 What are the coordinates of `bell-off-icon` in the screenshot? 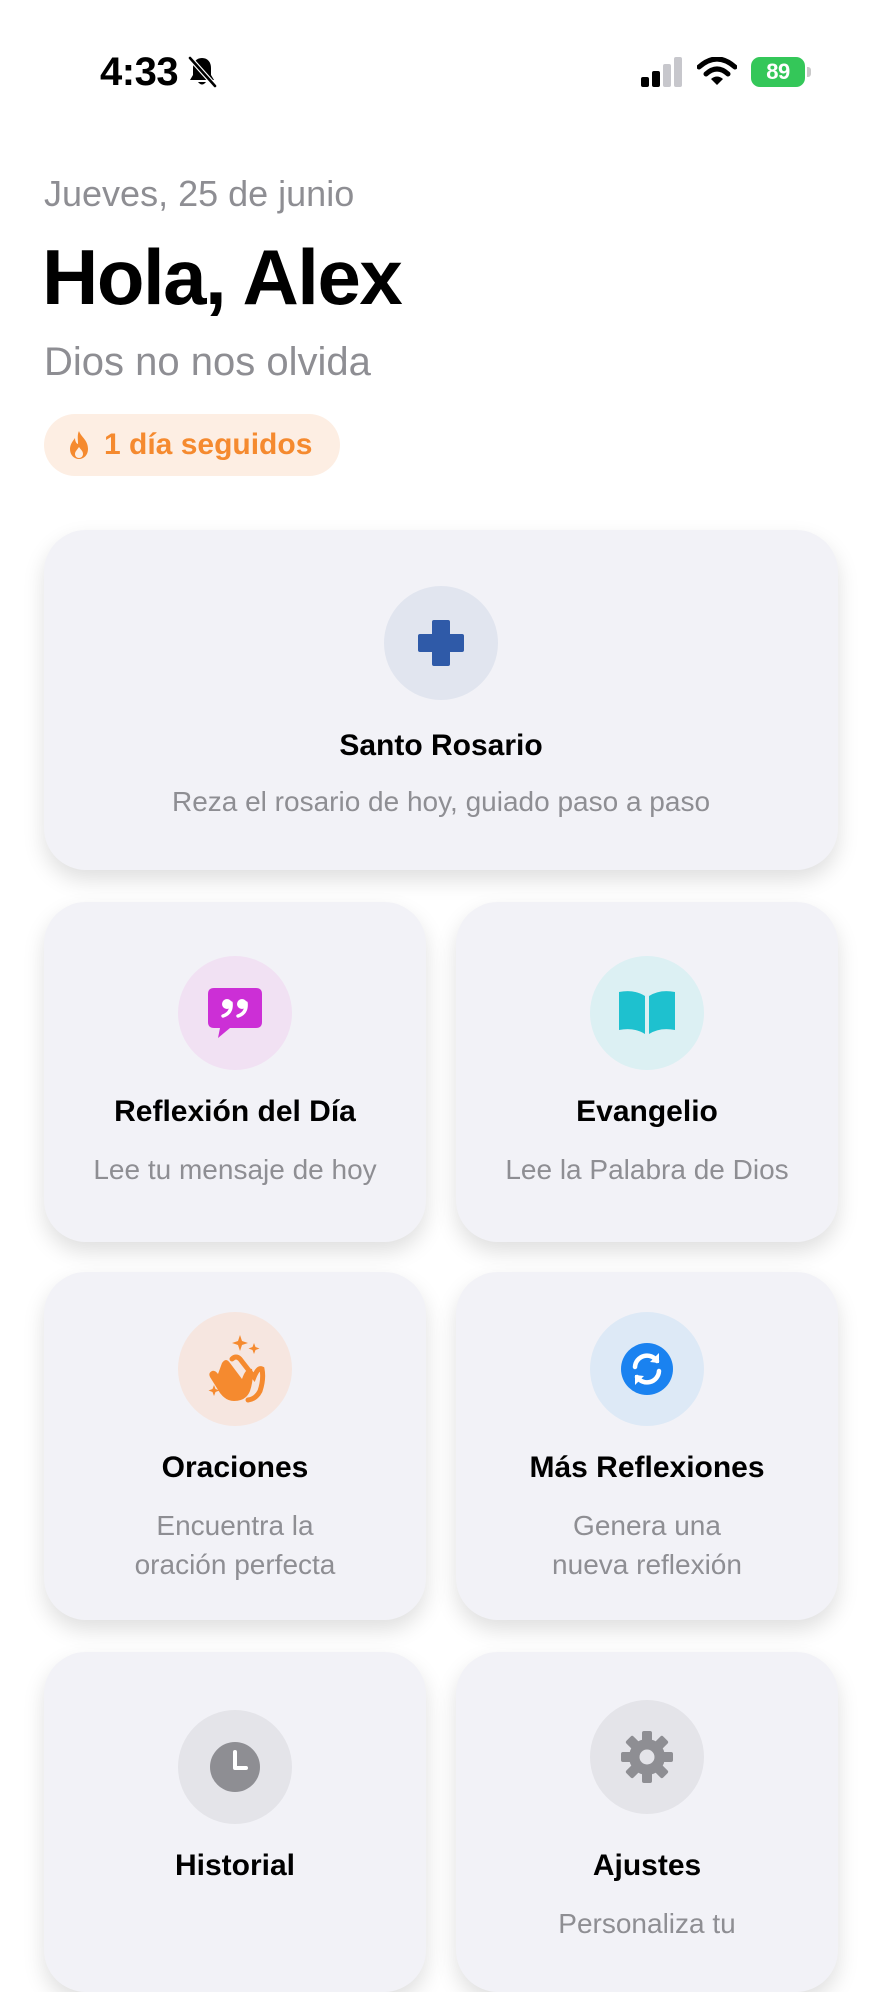 It's located at (202, 72).